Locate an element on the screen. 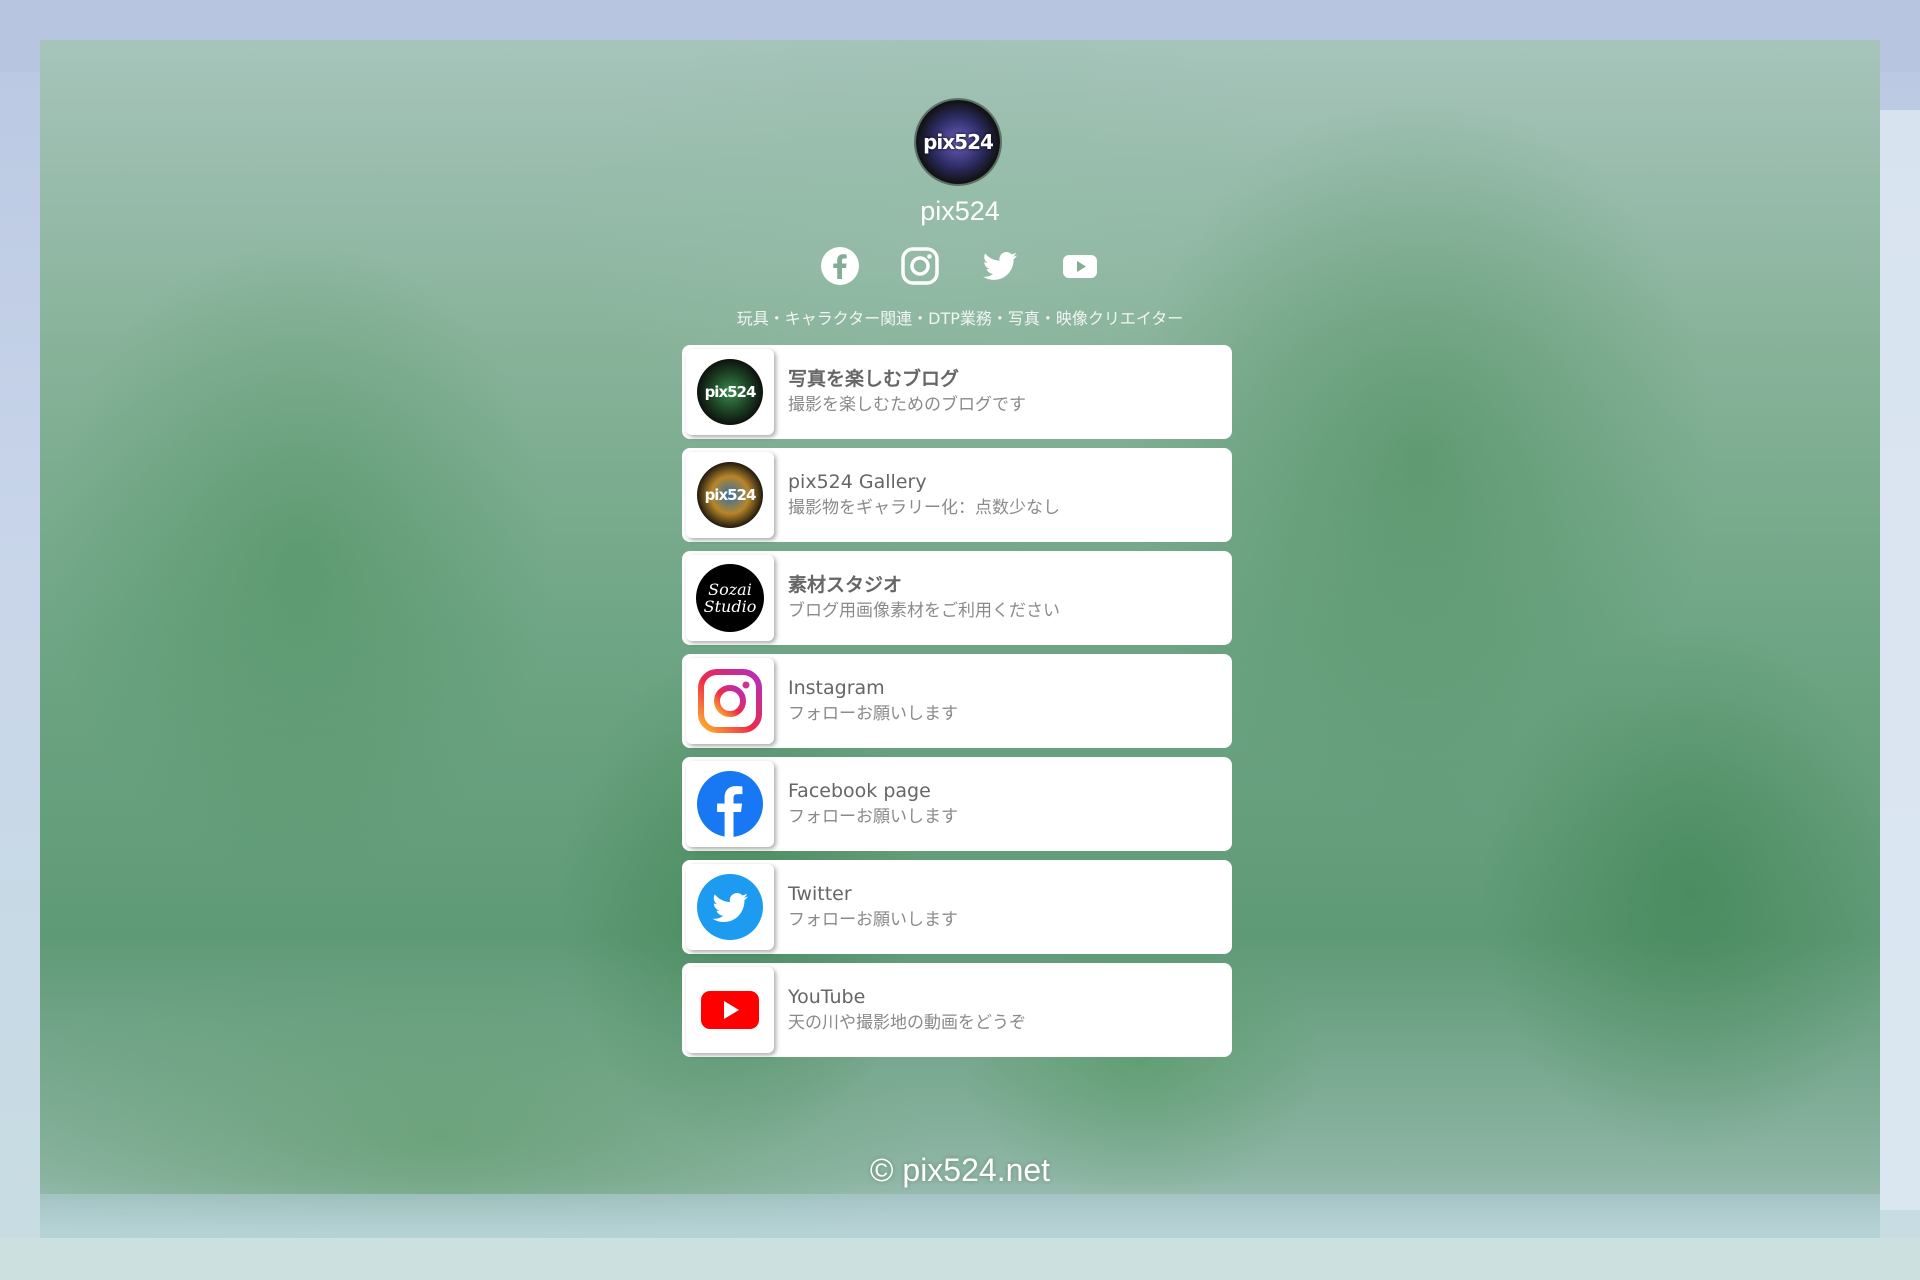 This screenshot has height=1280, width=1920. link-desc: ブログ用画像素材をご利用ください is located at coordinates (924, 611).